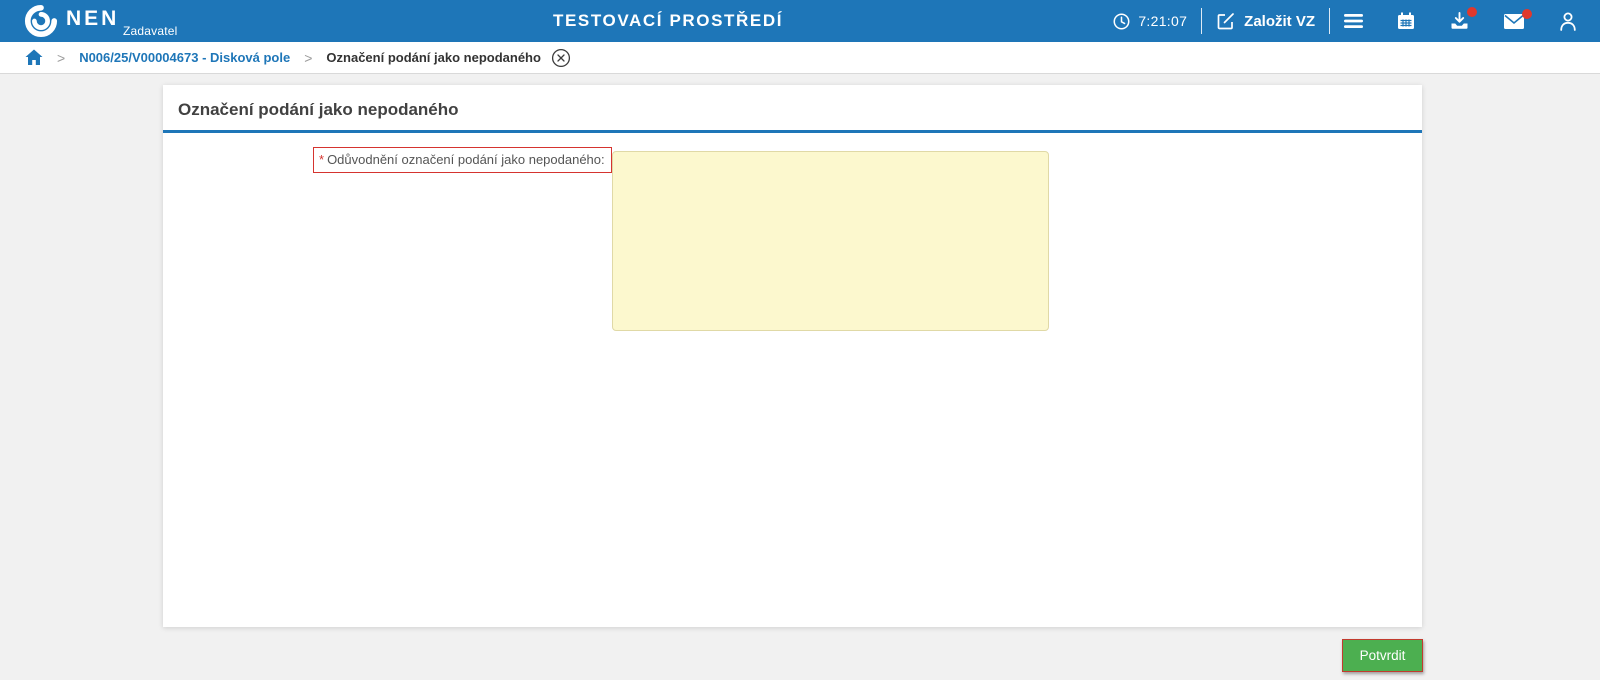 This screenshot has height=680, width=1600. I want to click on home-icon, so click(34, 57).